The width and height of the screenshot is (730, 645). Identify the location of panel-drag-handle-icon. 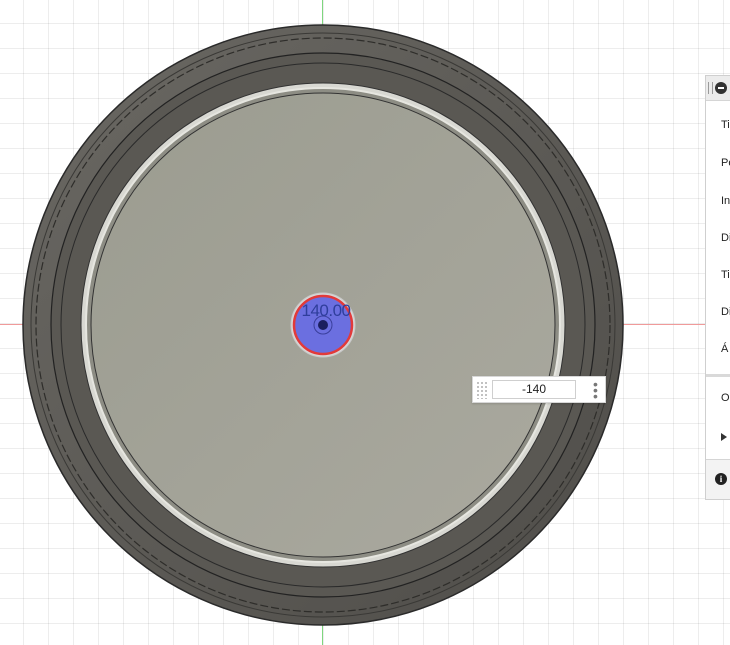
(710, 88).